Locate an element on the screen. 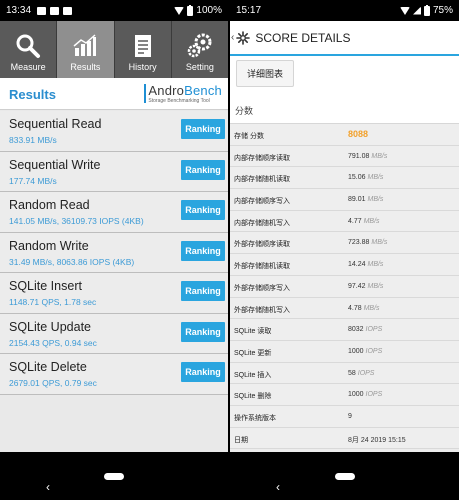  search-icon is located at coordinates (28, 46).